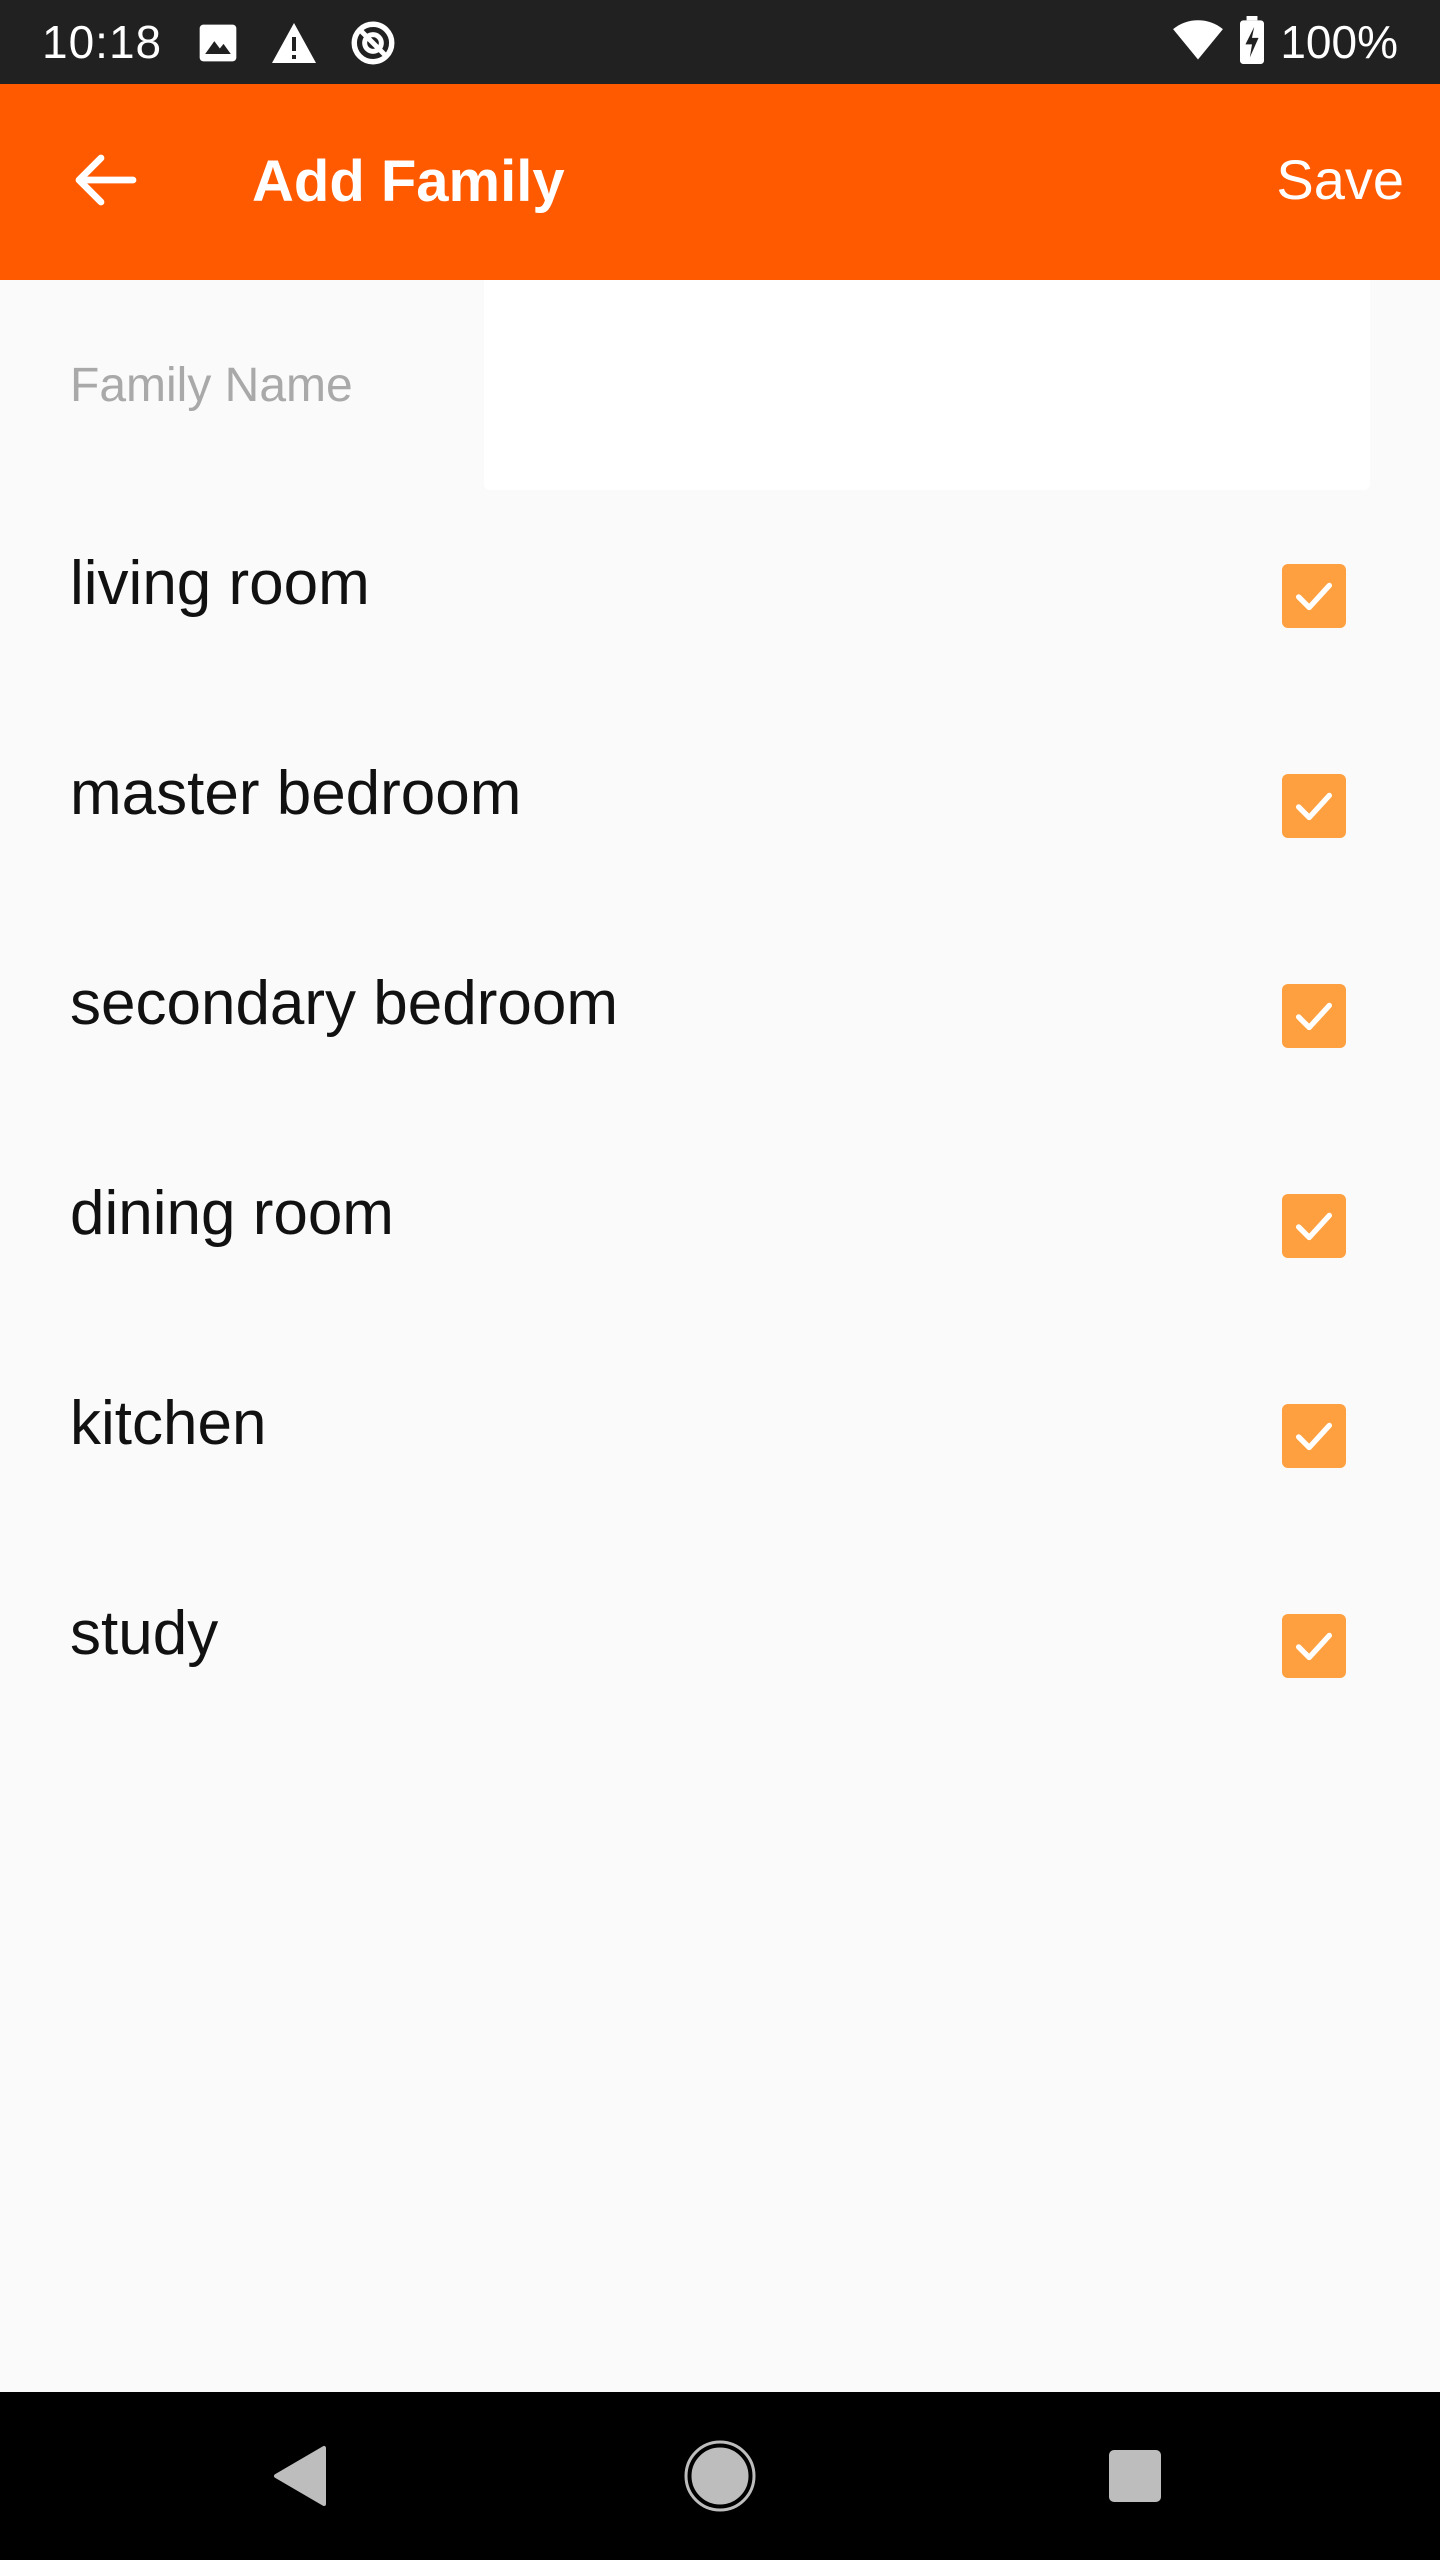 The height and width of the screenshot is (2560, 1440). I want to click on home-circle-icon, so click(720, 2476).